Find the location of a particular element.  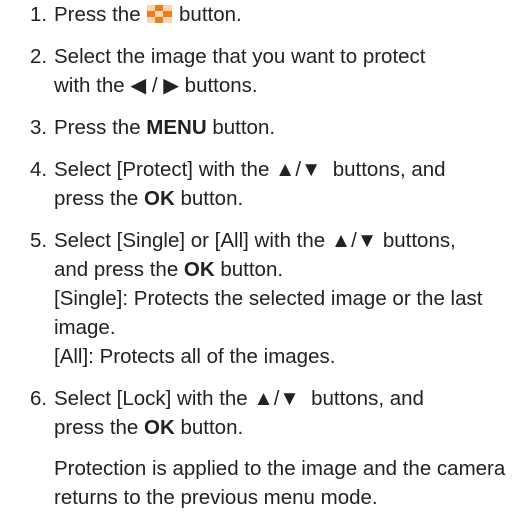

step-text-start: Select [Protect] with the is located at coordinates (165, 169).